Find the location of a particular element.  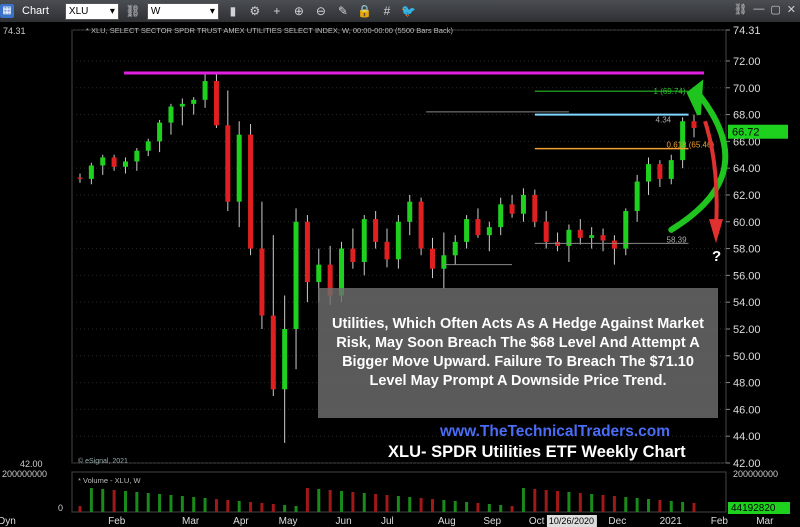

add-icon: + is located at coordinates (277, 11).